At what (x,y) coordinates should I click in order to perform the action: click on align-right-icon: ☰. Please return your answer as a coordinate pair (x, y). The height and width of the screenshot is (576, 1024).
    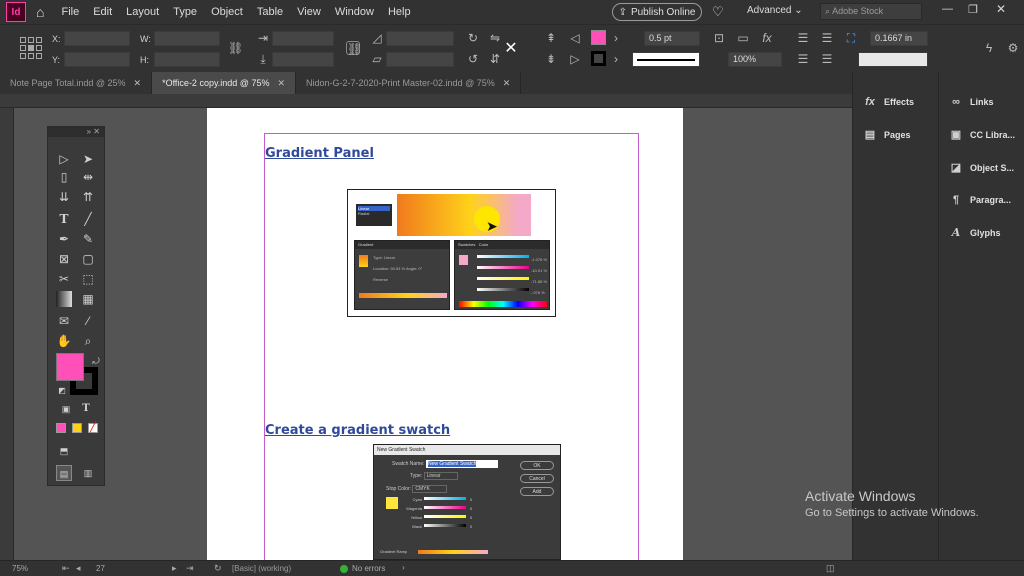
    Looking at the image, I should click on (803, 59).